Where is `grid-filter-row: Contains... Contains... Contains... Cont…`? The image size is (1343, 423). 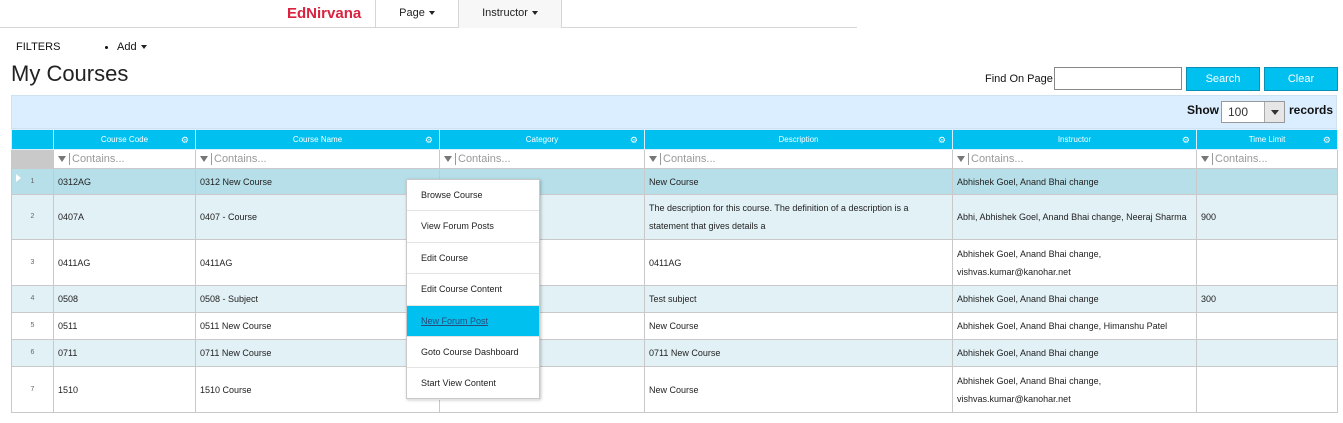 grid-filter-row: Contains... Contains... Contains... Cont… is located at coordinates (674, 159).